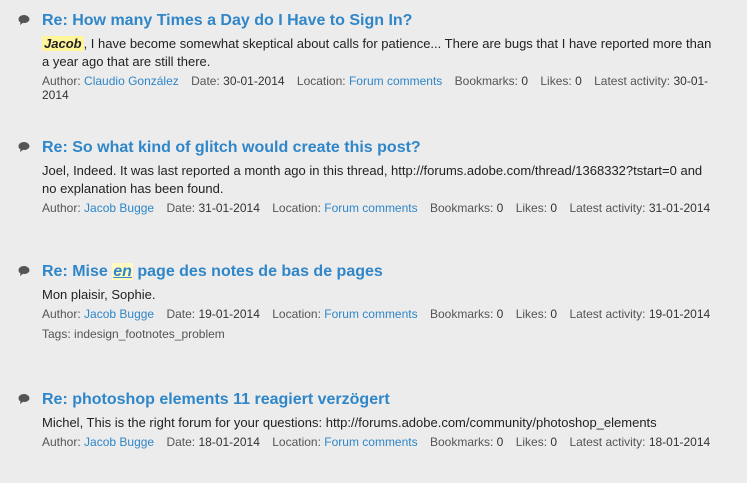 The image size is (747, 483). What do you see at coordinates (229, 208) in the screenshot?
I see `date-value: 31-01-2014` at bounding box center [229, 208].